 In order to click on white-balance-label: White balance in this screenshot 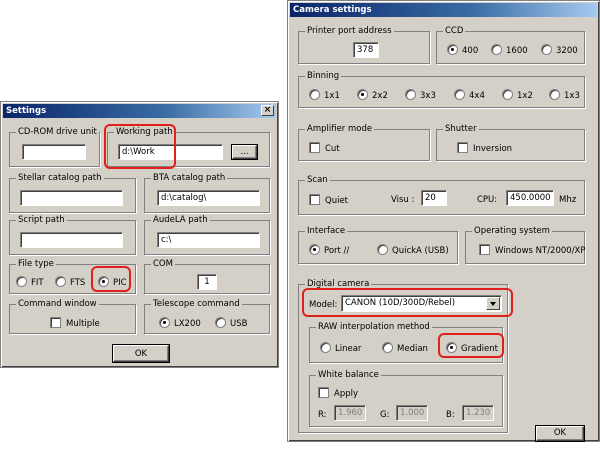, I will do `click(348, 375)`.